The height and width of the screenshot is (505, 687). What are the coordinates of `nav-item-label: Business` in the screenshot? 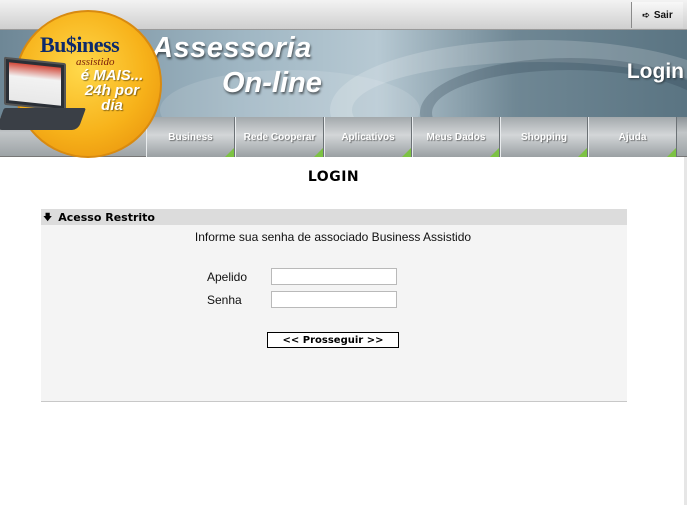 It's located at (190, 137).